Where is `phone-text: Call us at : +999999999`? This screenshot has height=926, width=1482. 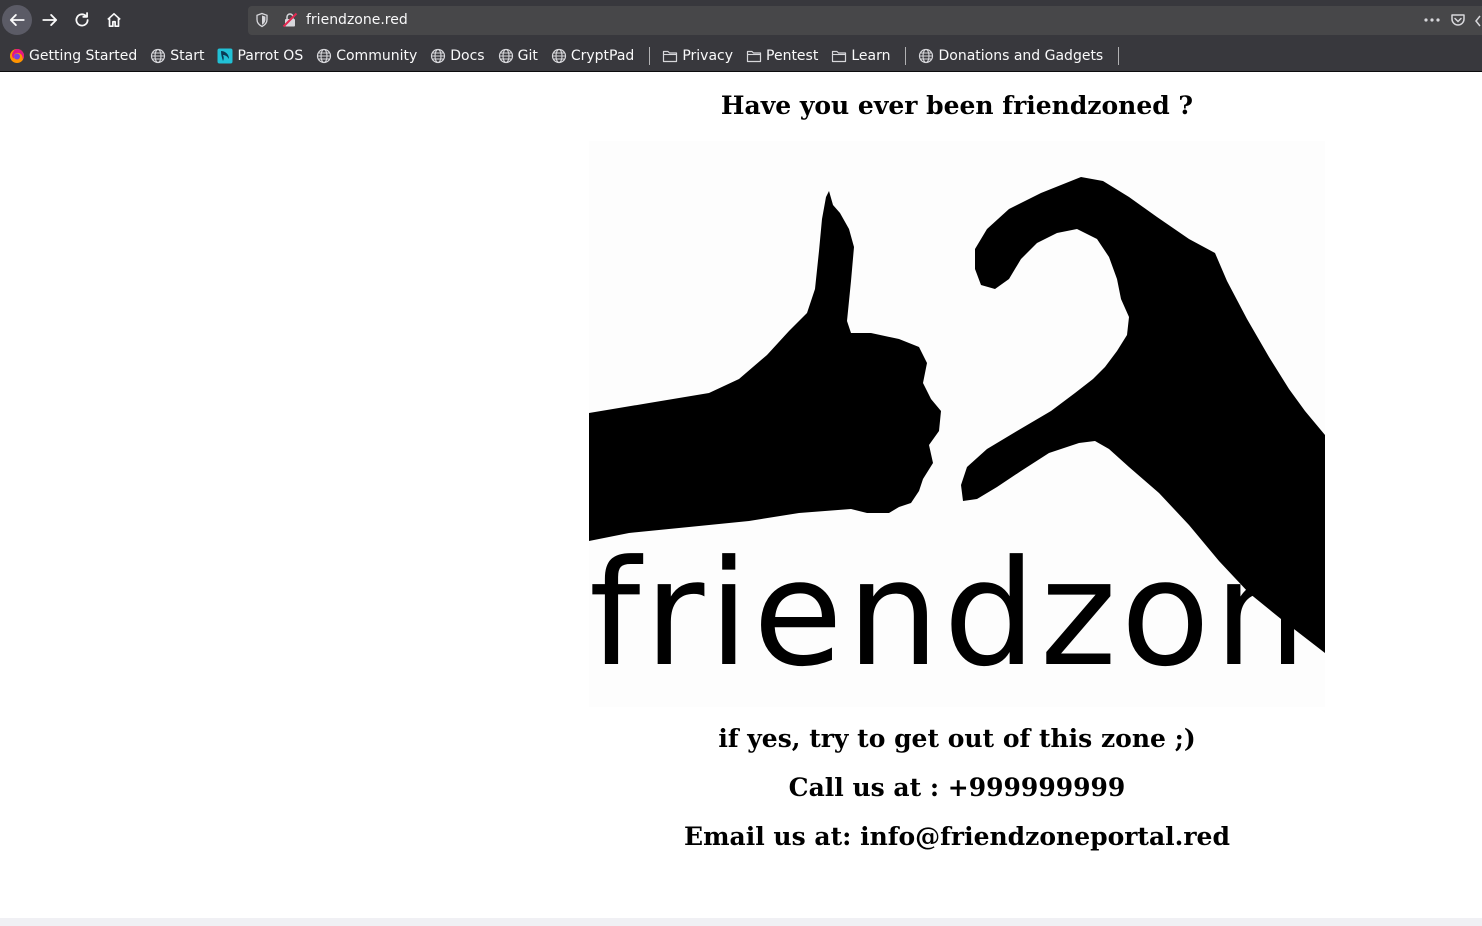
phone-text: Call us at : +999999999 is located at coordinates (957, 787).